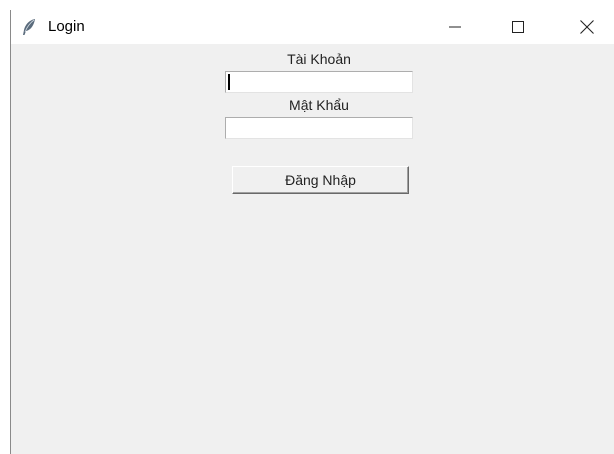  I want to click on window-title: Login, so click(66, 26).